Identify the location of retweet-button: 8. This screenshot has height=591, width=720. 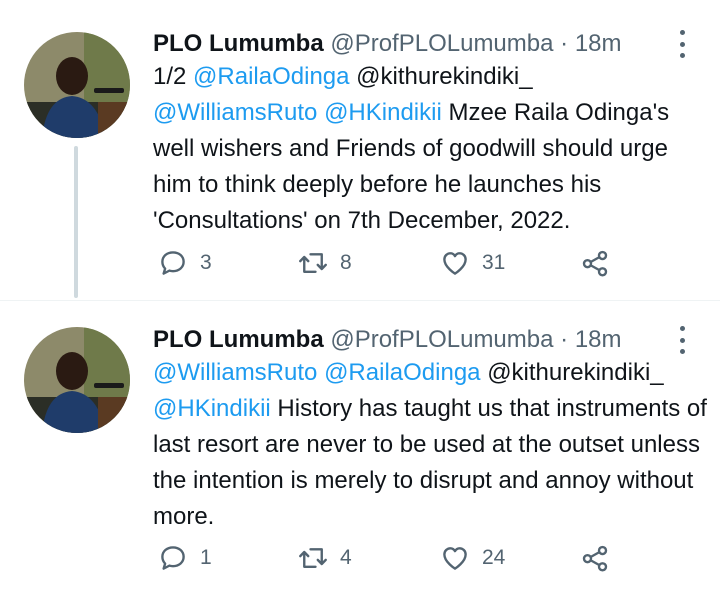
(325, 263).